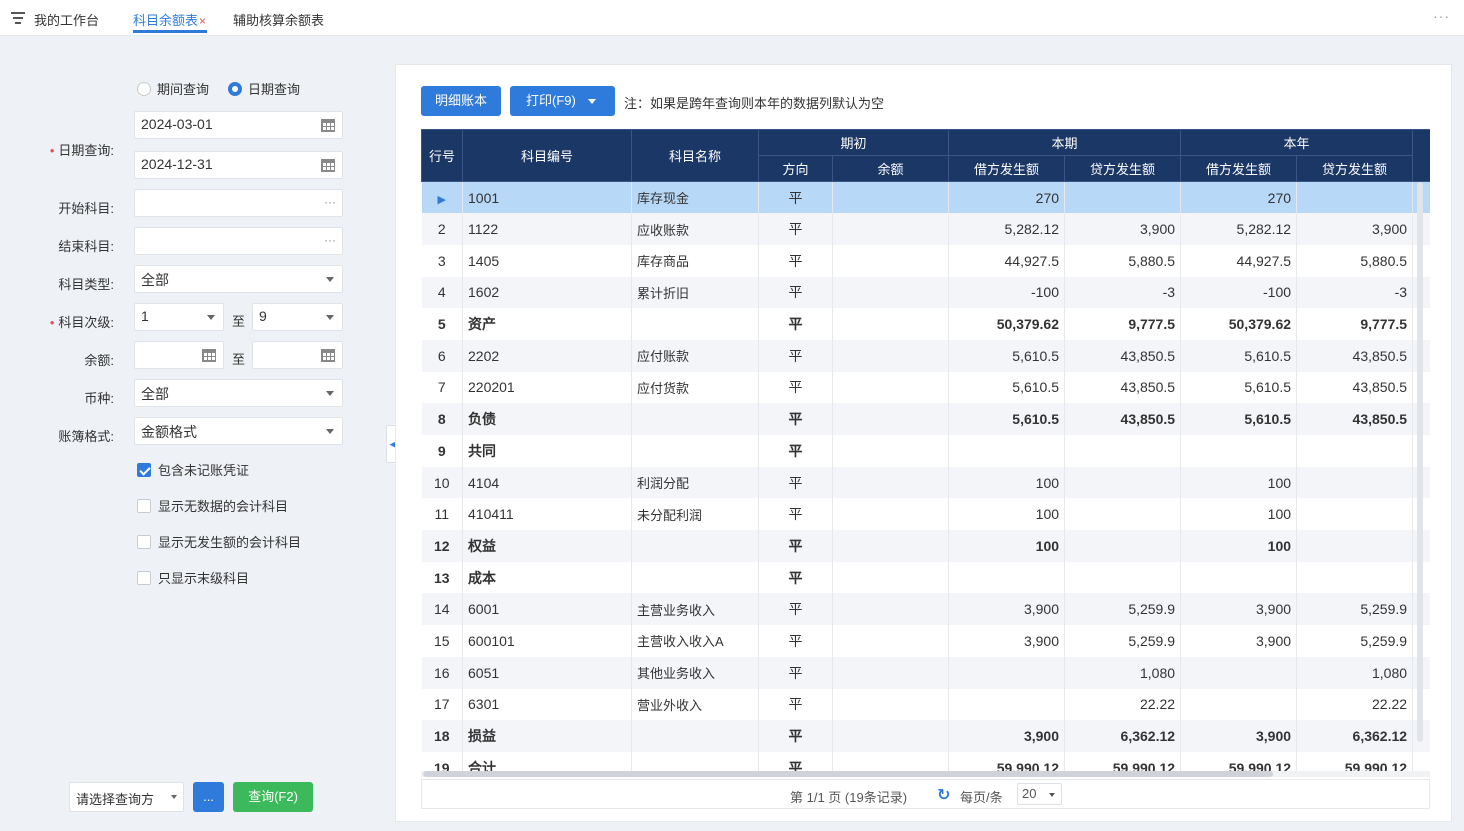 This screenshot has height=831, width=1464. Describe the element at coordinates (1239, 514) in the screenshot. I see `cell-year-debit: 100` at that location.